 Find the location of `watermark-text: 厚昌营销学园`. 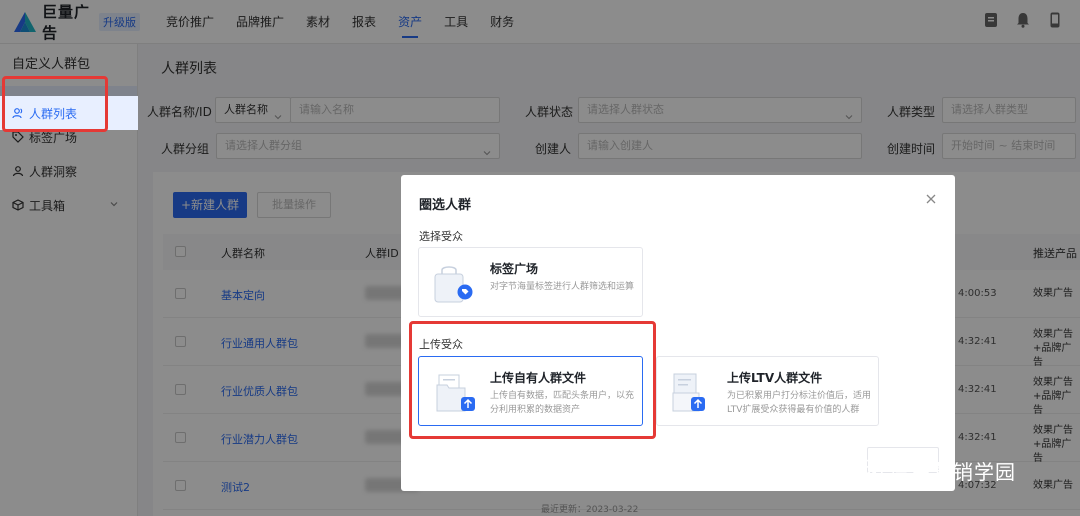

watermark-text: 厚昌营销学园 is located at coordinates (953, 472).